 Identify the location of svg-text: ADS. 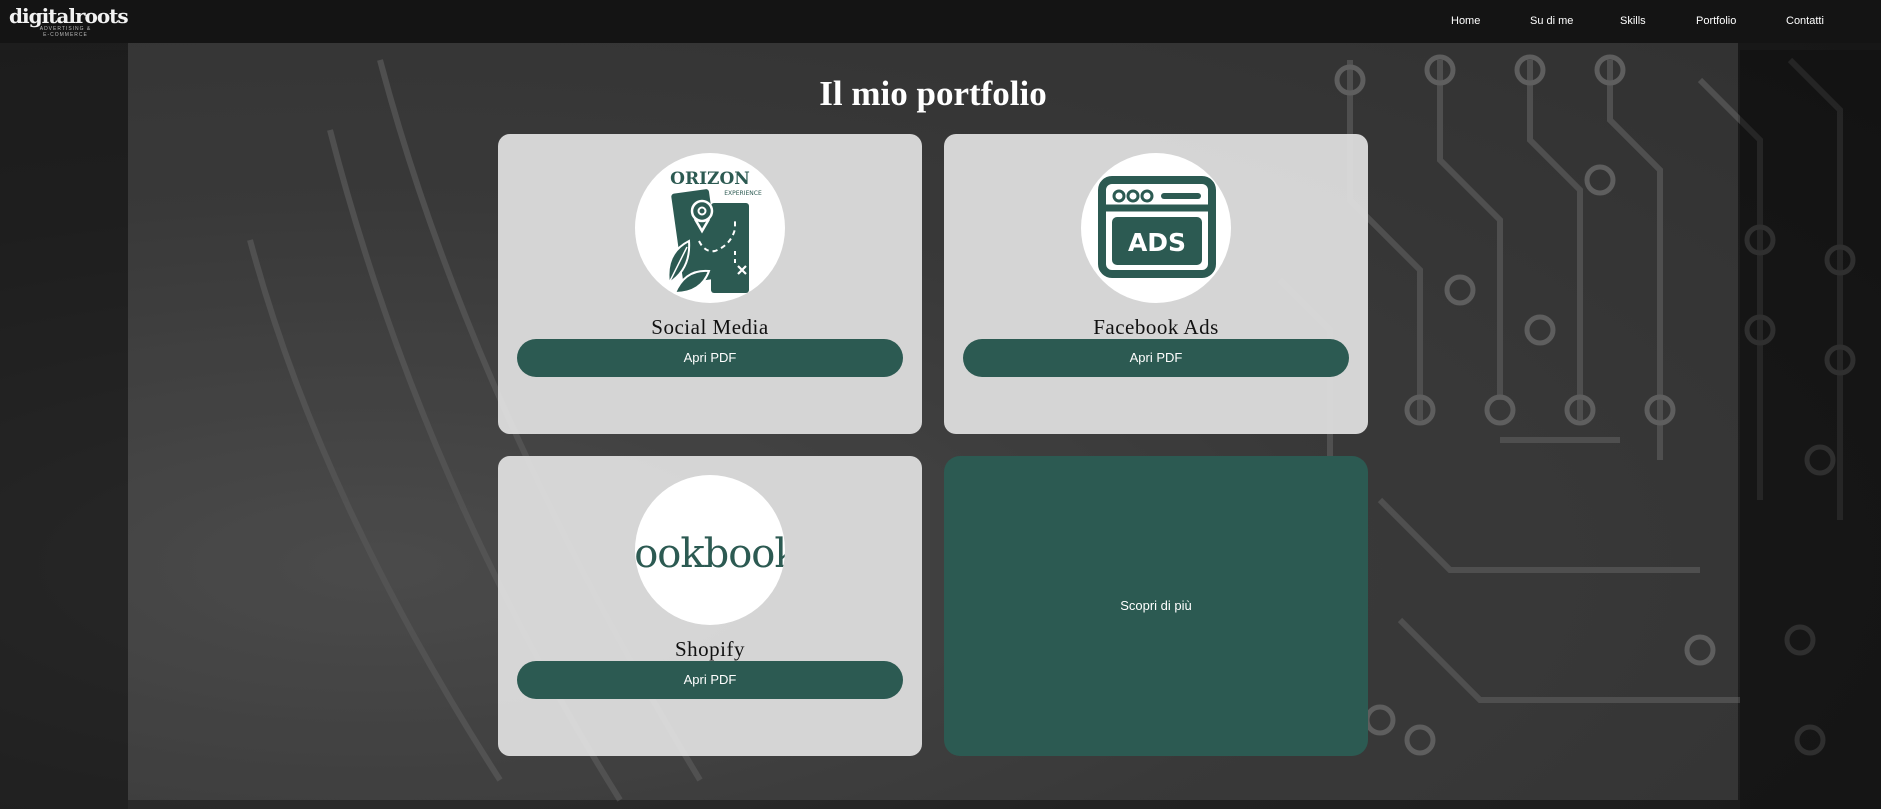
(1157, 242).